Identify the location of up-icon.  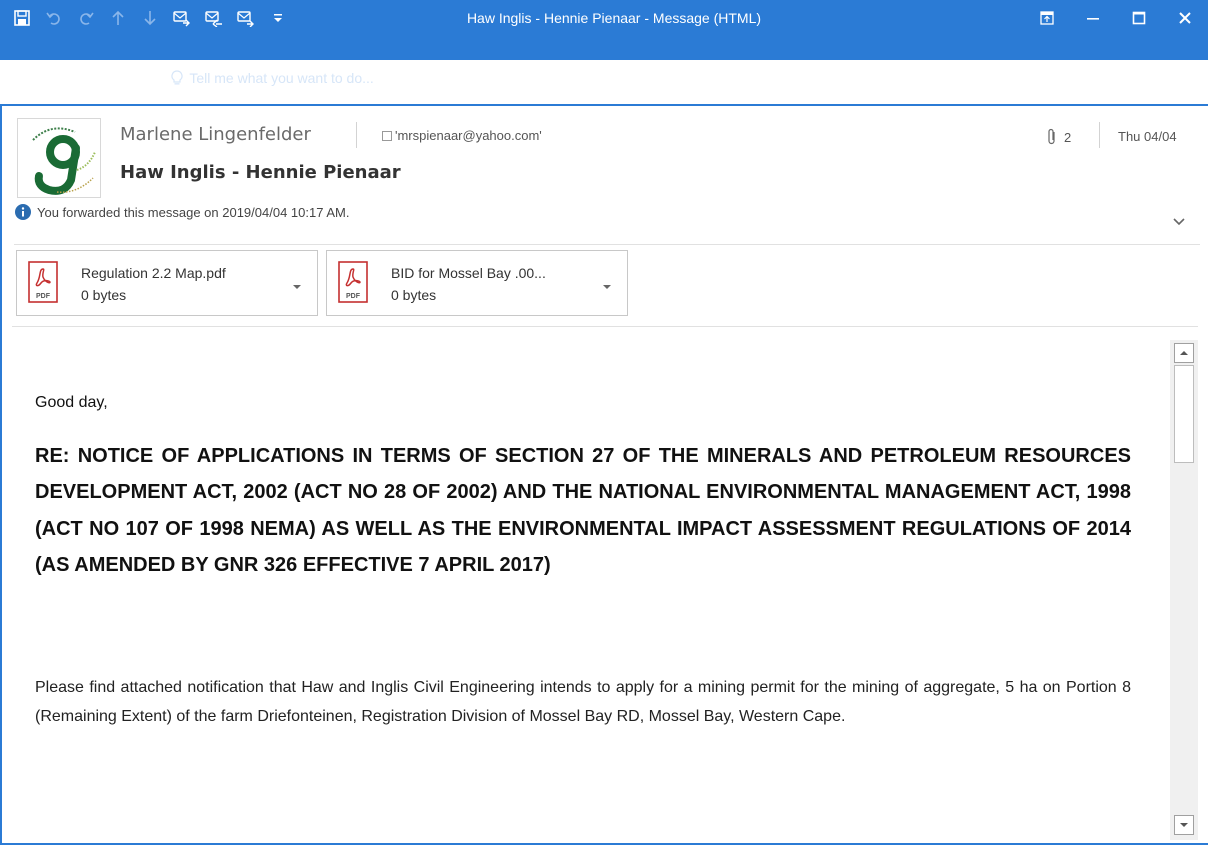
(118, 18).